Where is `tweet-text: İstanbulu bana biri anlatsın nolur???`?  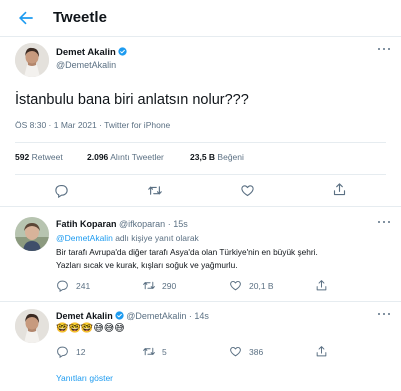
tweet-text: İstanbulu bana biri anlatsın nolur??? is located at coordinates (132, 100).